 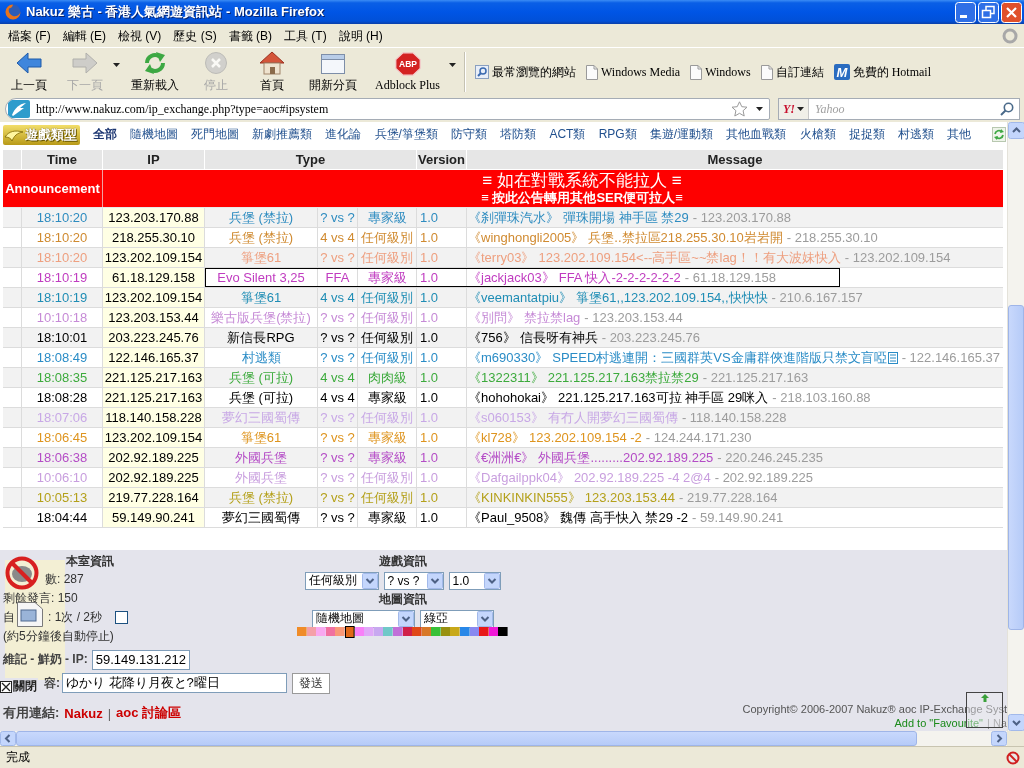 What do you see at coordinates (582, 198) in the screenshot?
I see `announcement-line: ≡ 按此公告轉用其他SER便可拉人≡` at bounding box center [582, 198].